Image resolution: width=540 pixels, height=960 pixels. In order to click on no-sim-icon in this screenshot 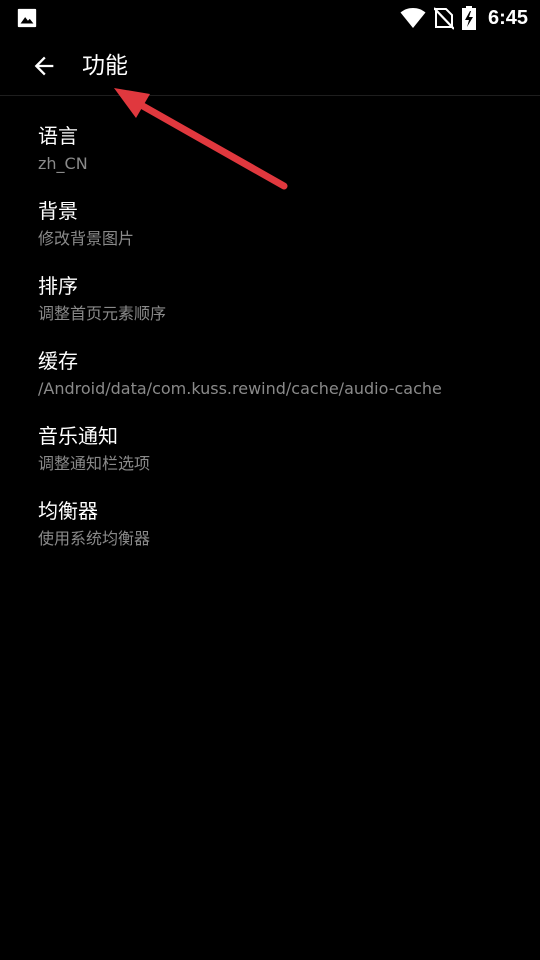, I will do `click(443, 18)`.